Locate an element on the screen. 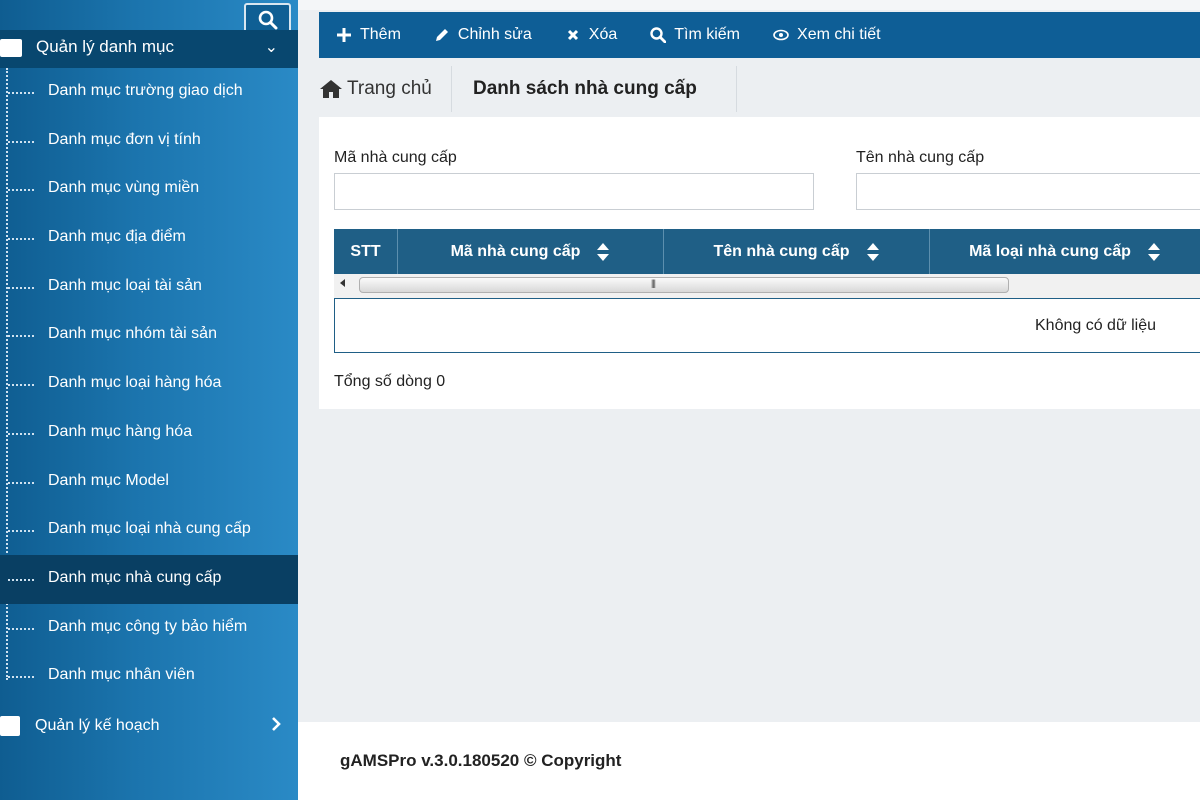 The width and height of the screenshot is (1200, 800). sidebar-group-category: Quản lý danh mục ⌄ is located at coordinates (149, 49).